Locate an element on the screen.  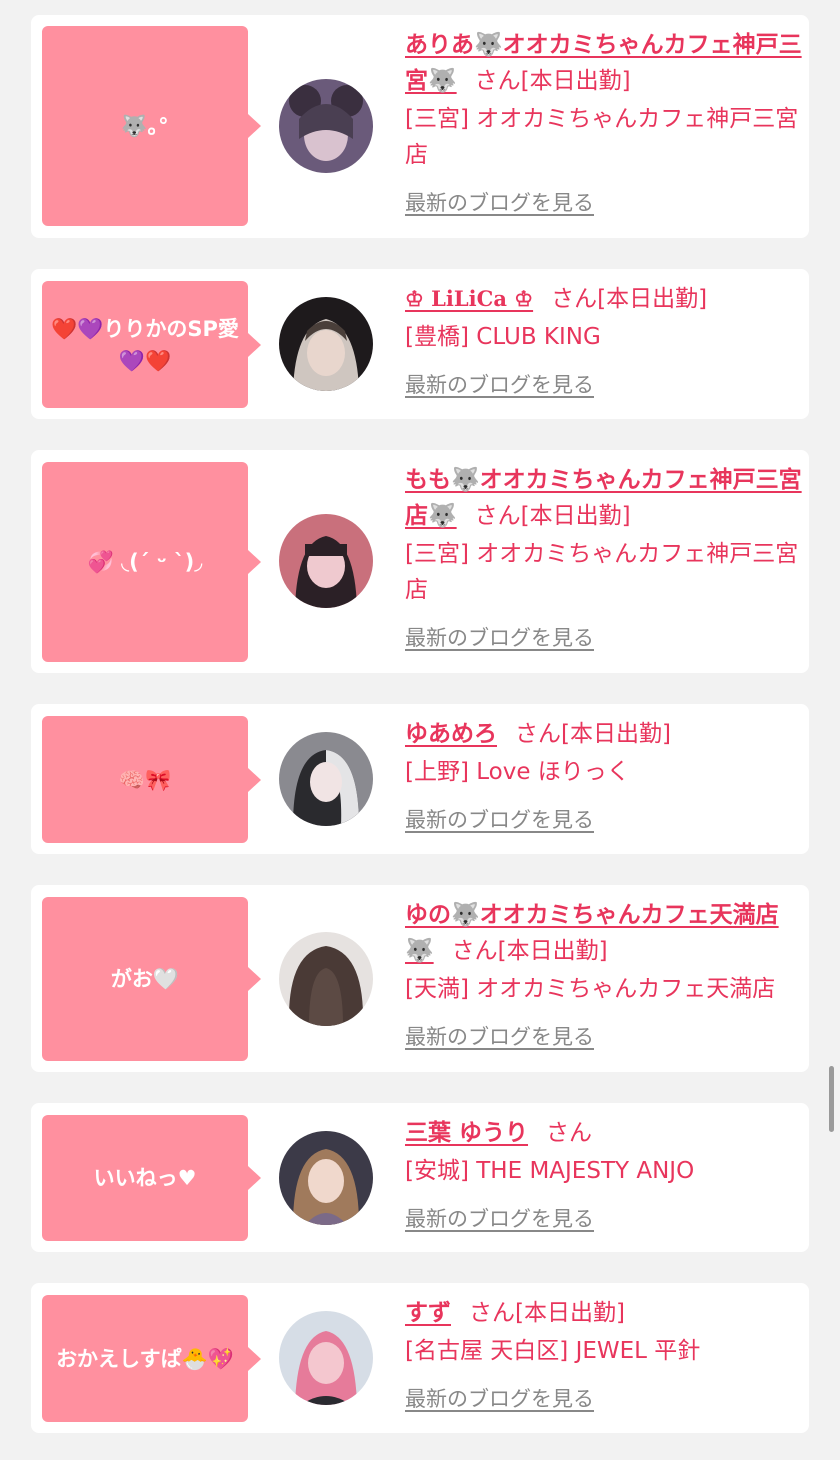
comment-text: いいねっ♥ is located at coordinates (145, 1178).